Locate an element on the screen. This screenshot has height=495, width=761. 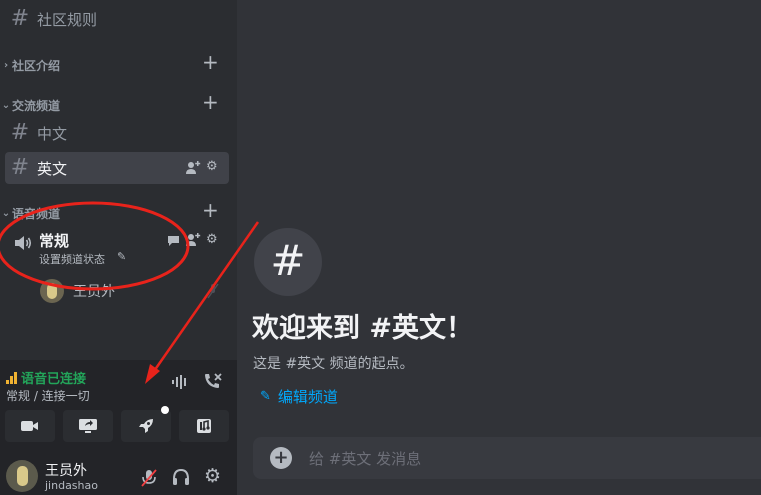
category-intro: › 社区介绍 + is located at coordinates (118, 63).